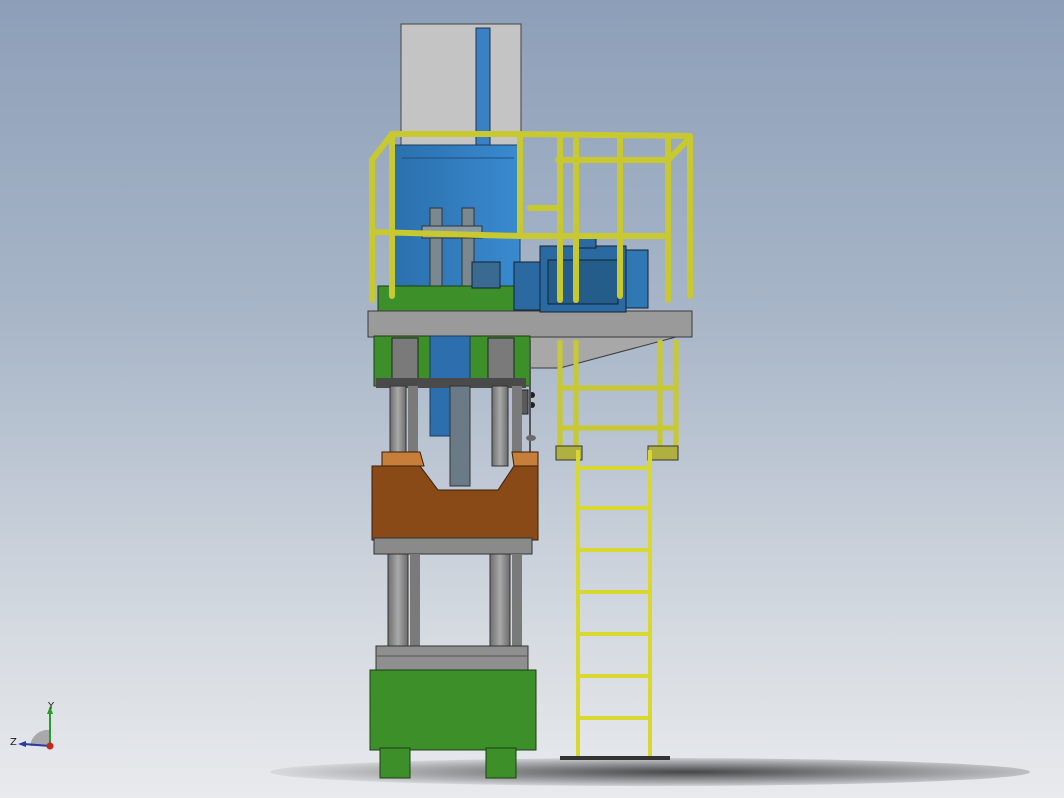 This screenshot has height=798, width=1064. What do you see at coordinates (500, 426) in the screenshot?
I see `column-front-right-upper` at bounding box center [500, 426].